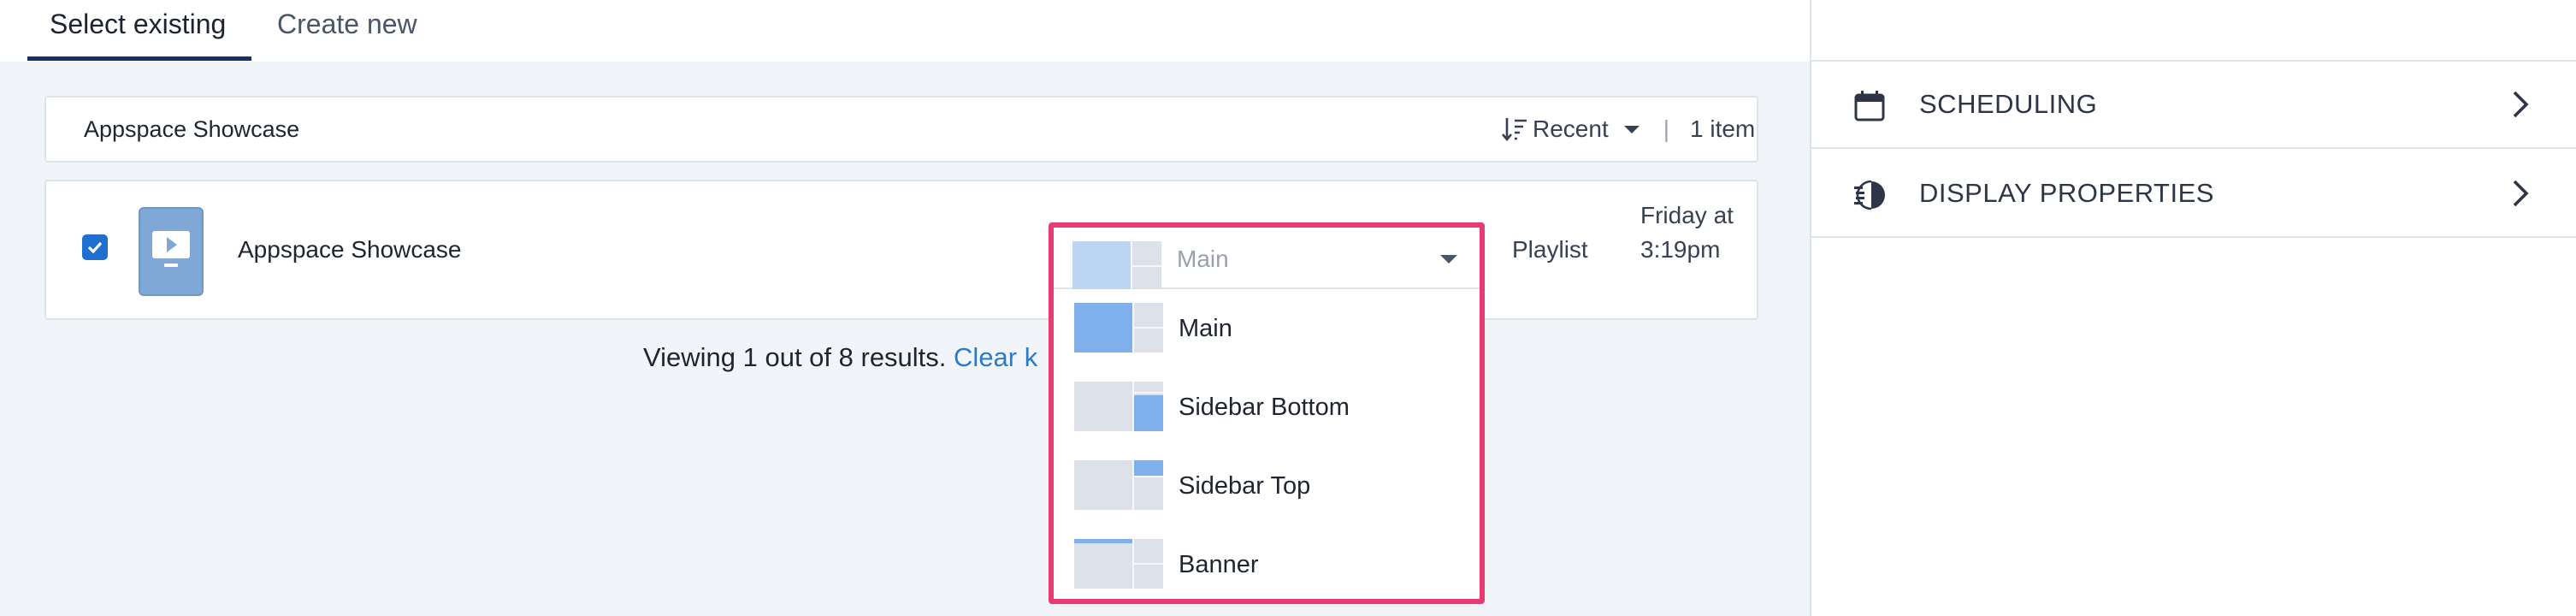  Describe the element at coordinates (905, 31) in the screenshot. I see `tab-bar: Select existing Create new` at that location.